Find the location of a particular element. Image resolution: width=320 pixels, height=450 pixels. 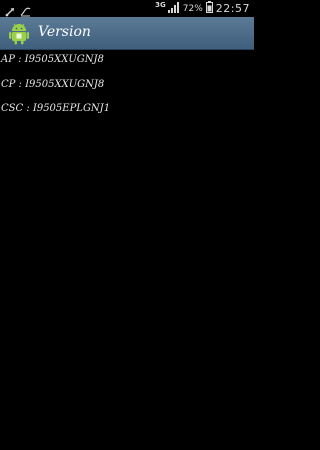

signal-icon is located at coordinates (173, 8).